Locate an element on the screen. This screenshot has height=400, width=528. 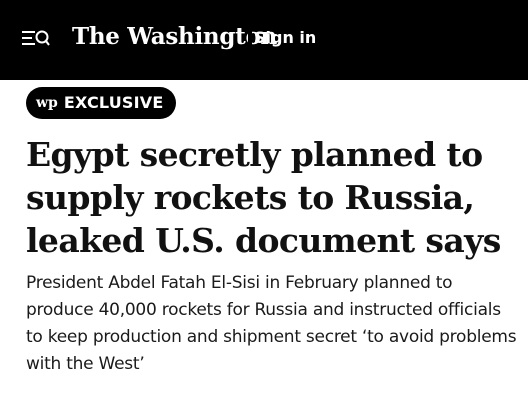
exclusive-badge: wp EXCLUSIVE is located at coordinates (101, 103).